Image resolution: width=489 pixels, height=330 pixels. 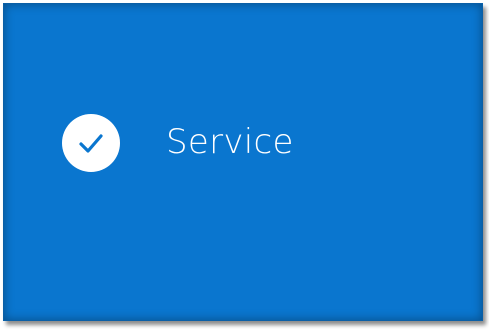 What do you see at coordinates (230, 142) in the screenshot?
I see `tile-label: Service` at bounding box center [230, 142].